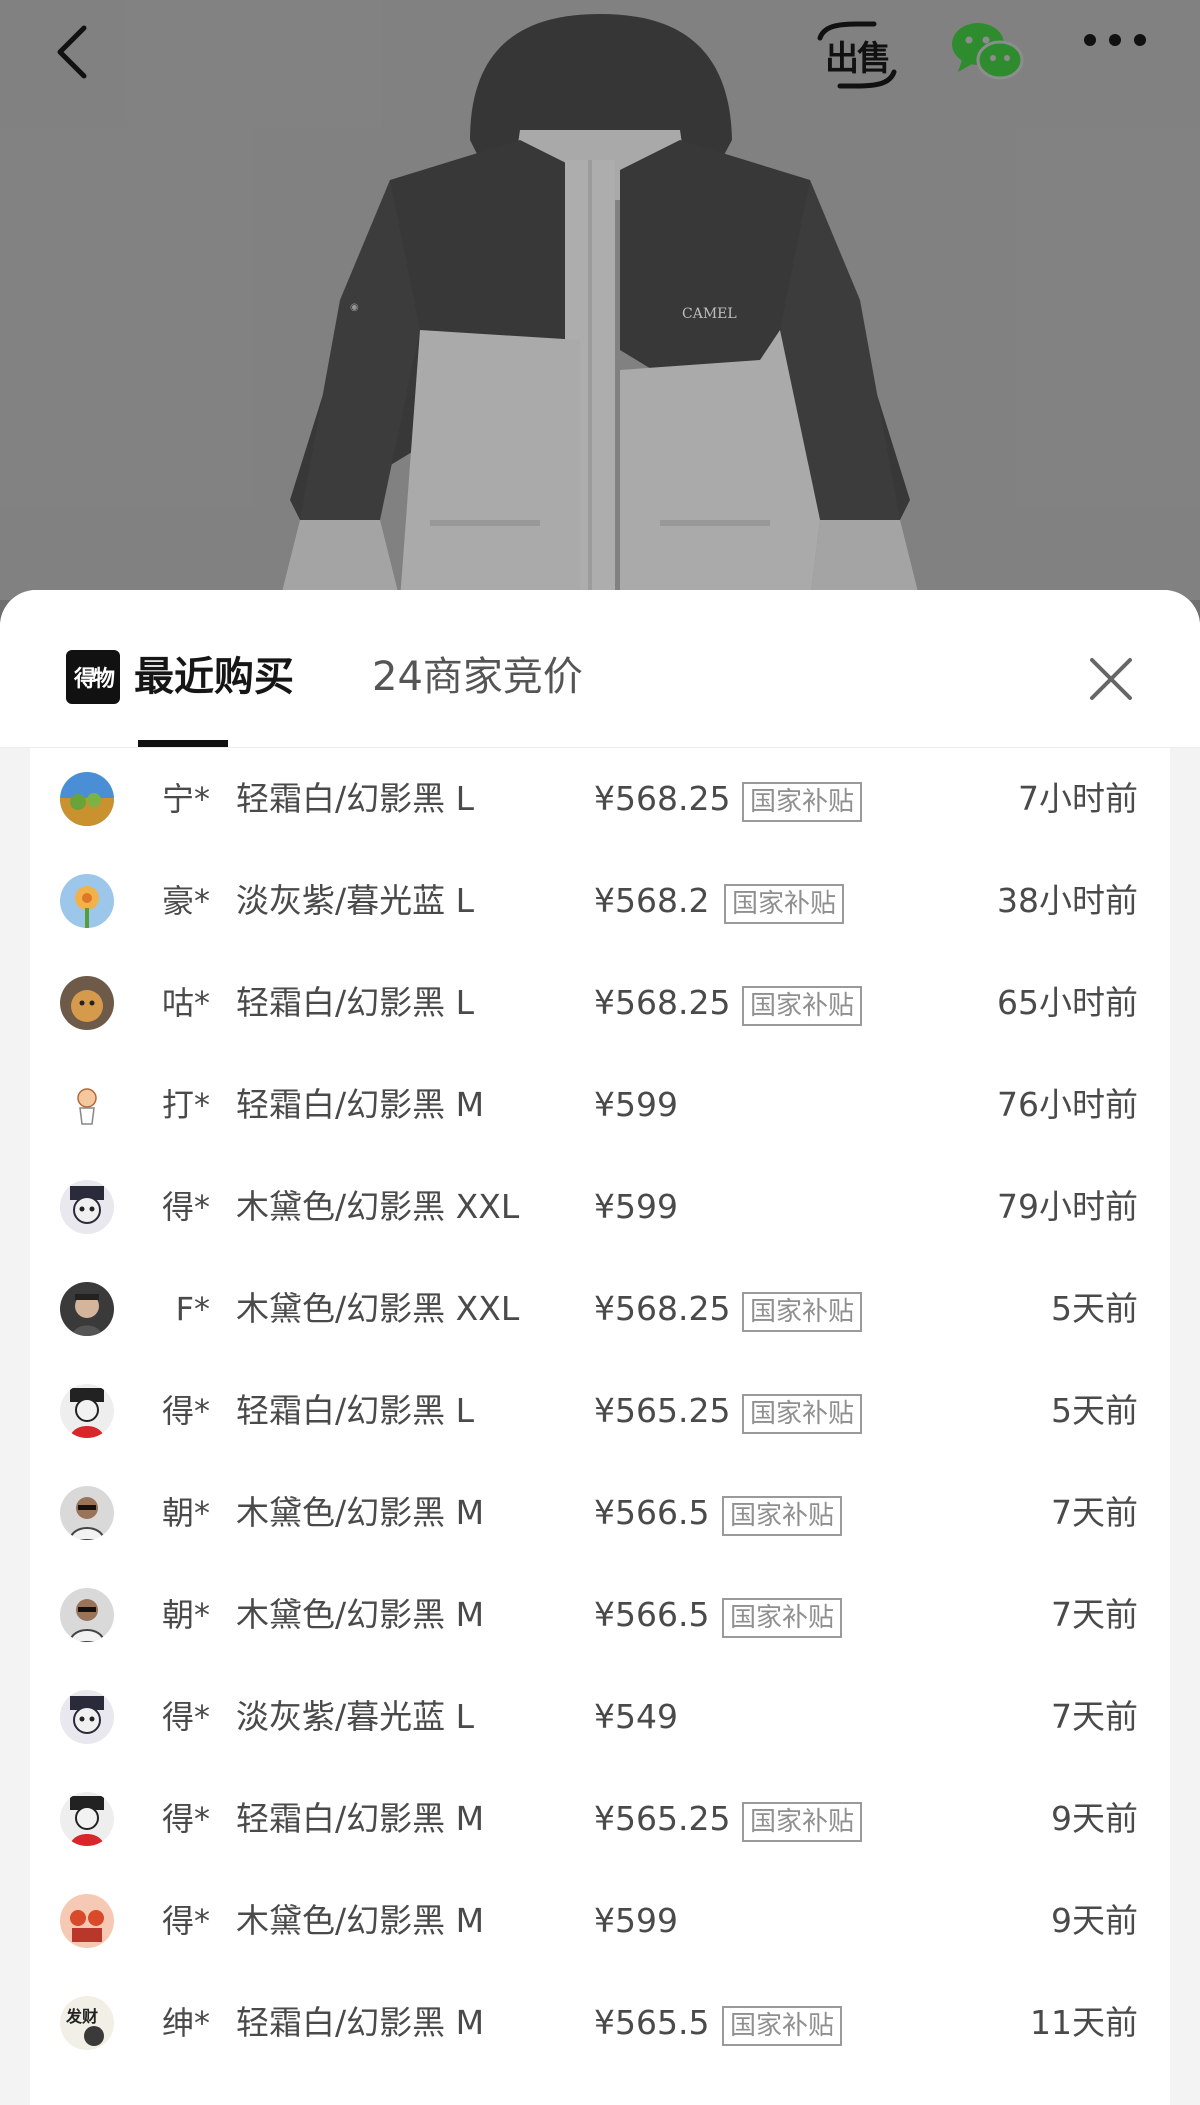 This screenshot has height=2105, width=1200. What do you see at coordinates (652, 2022) in the screenshot?
I see `price: ¥565.5` at bounding box center [652, 2022].